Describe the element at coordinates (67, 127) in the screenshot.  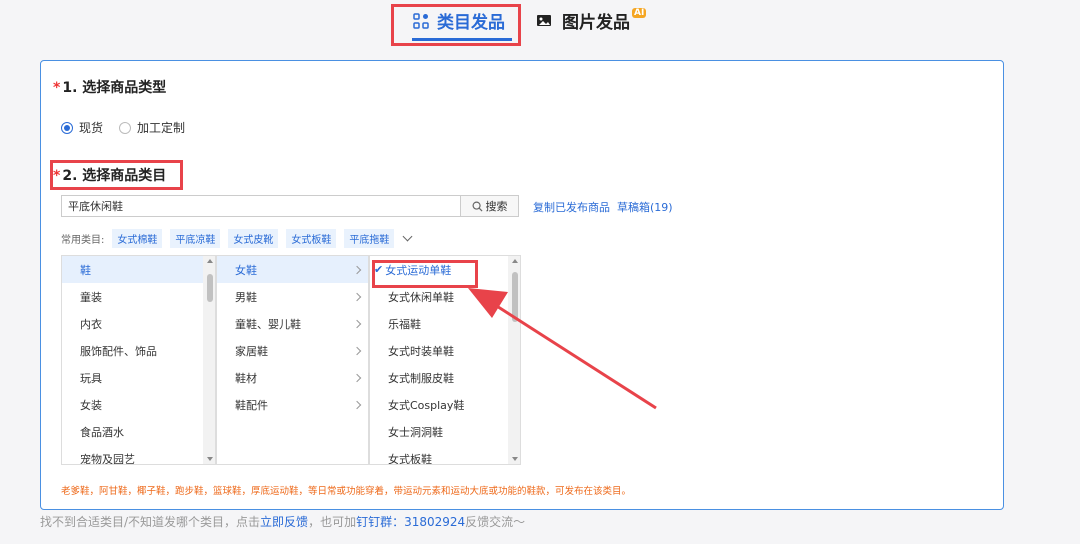
I see `radio-checked-icon` at that location.